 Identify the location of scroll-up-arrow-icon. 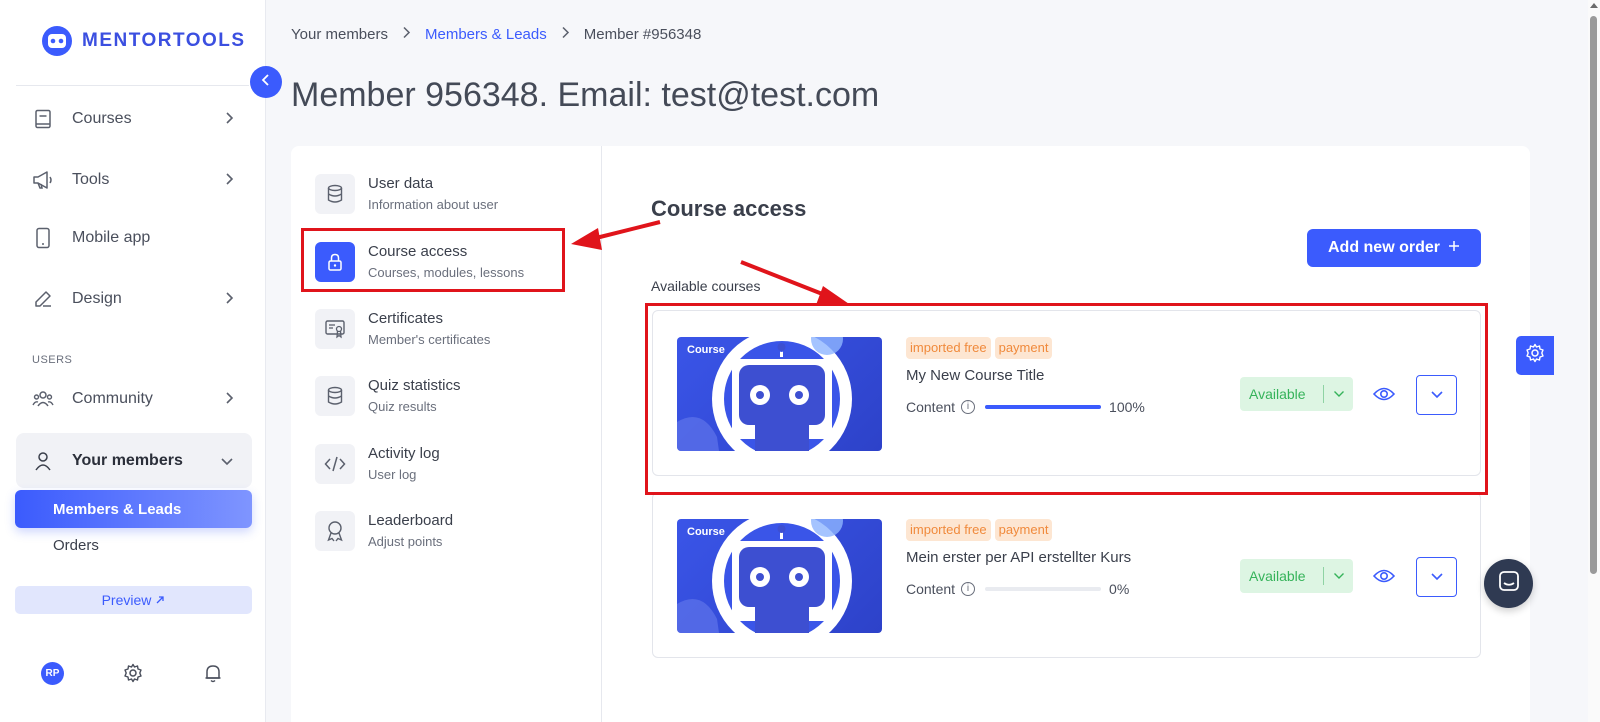
(1594, 5).